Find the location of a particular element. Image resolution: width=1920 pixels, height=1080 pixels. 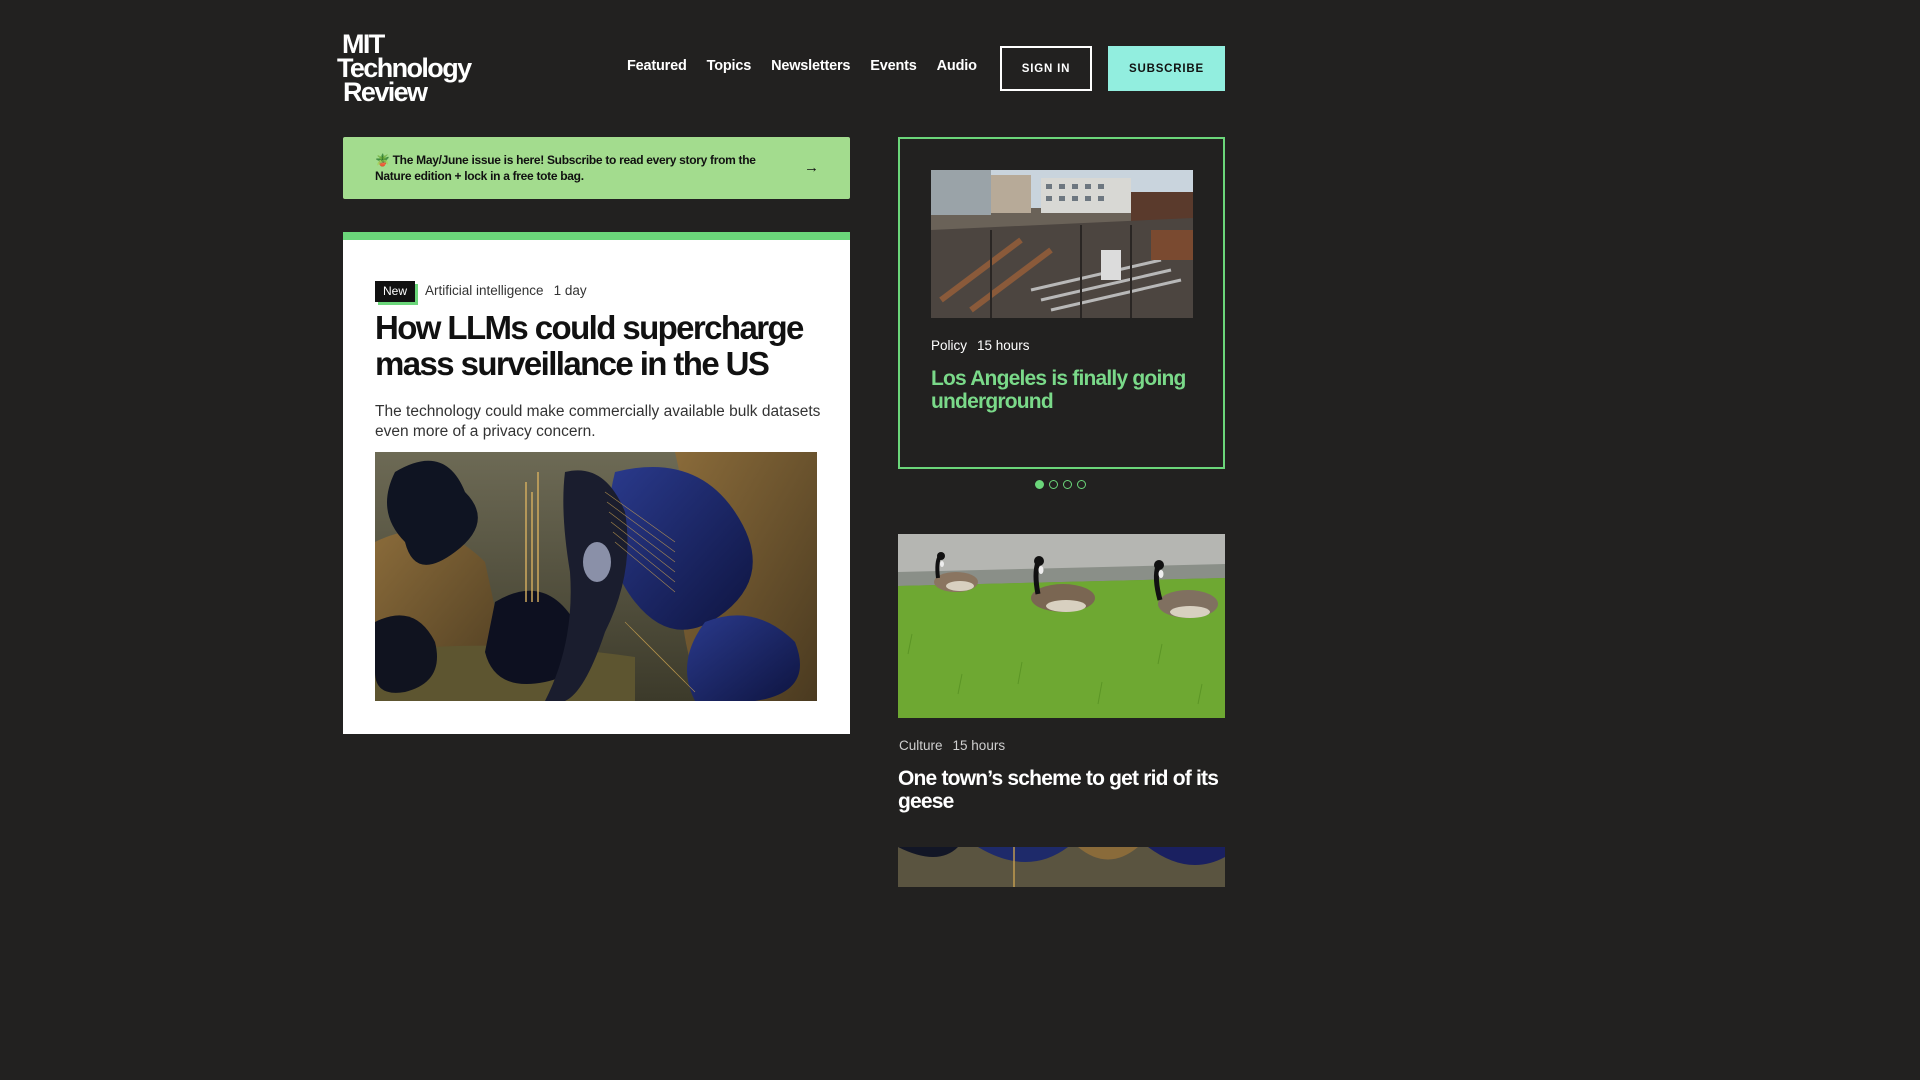

next-story-thumbnail is located at coordinates (1061, 867).